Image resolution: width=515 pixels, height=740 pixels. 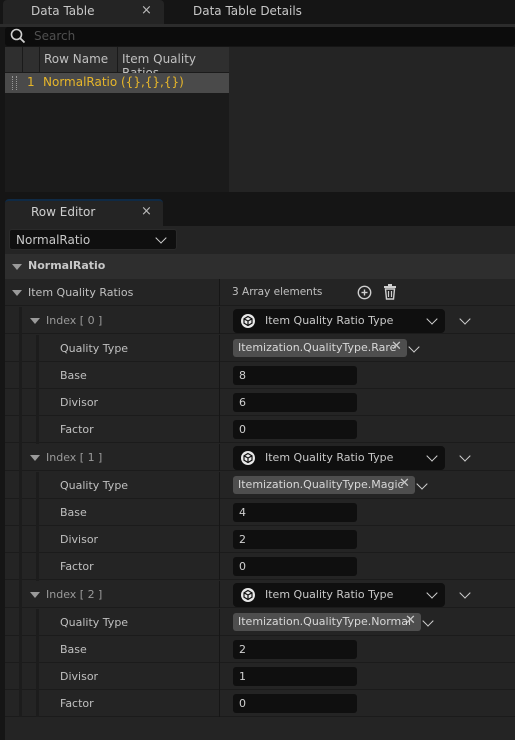 What do you see at coordinates (242, 512) in the screenshot?
I see `base-value: 4` at bounding box center [242, 512].